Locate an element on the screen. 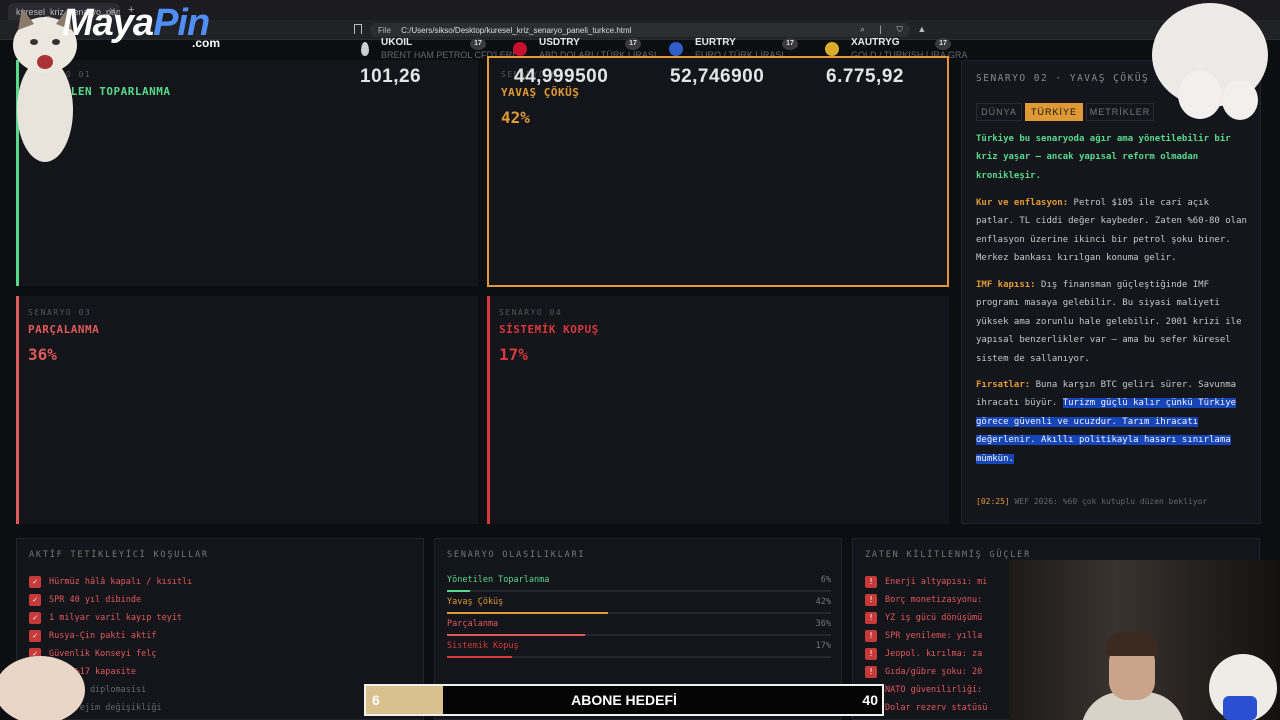 This screenshot has height=720, width=1280. price-eurtry: 52,746900 is located at coordinates (717, 76).